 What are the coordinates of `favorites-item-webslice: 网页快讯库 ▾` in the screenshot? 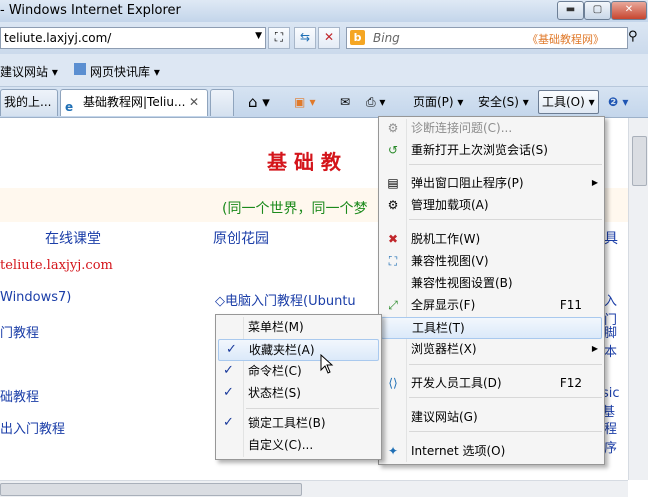 It's located at (125, 71).